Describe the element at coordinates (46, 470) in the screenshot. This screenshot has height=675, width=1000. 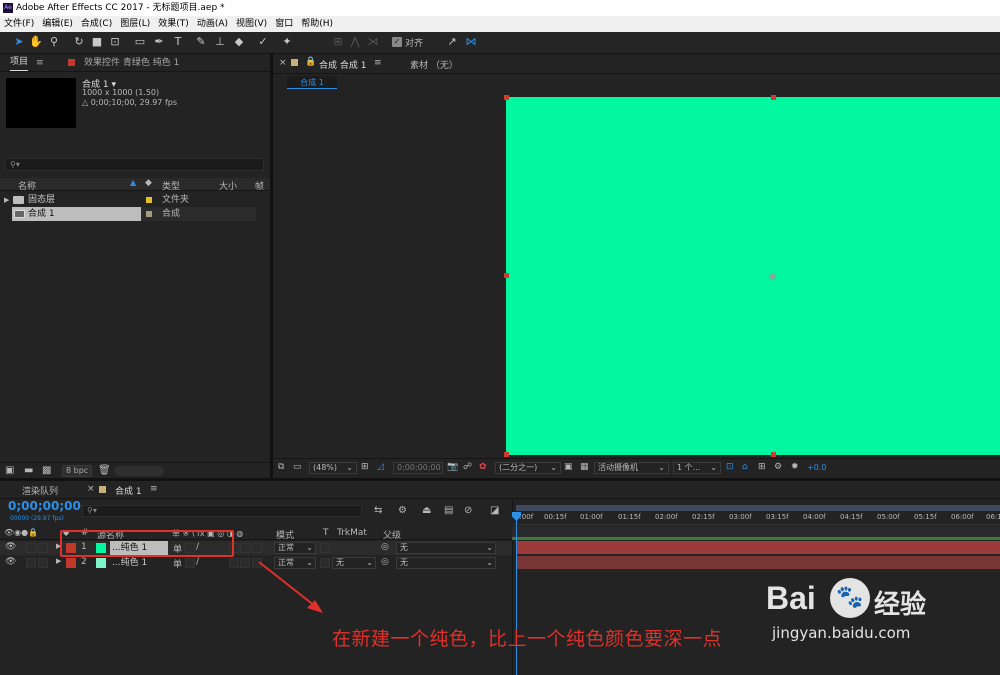
I see `new-comp-icon: ▩` at that location.